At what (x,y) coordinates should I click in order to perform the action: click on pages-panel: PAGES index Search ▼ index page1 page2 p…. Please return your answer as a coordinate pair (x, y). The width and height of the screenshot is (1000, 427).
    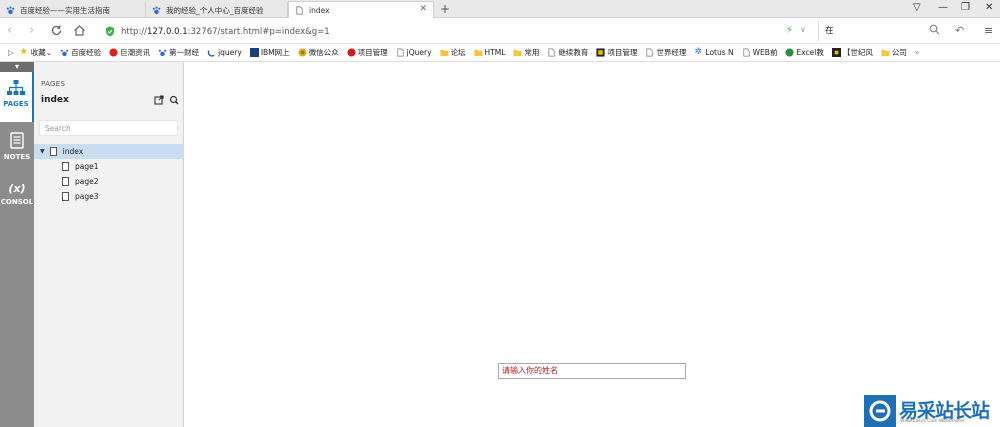
    Looking at the image, I should click on (109, 244).